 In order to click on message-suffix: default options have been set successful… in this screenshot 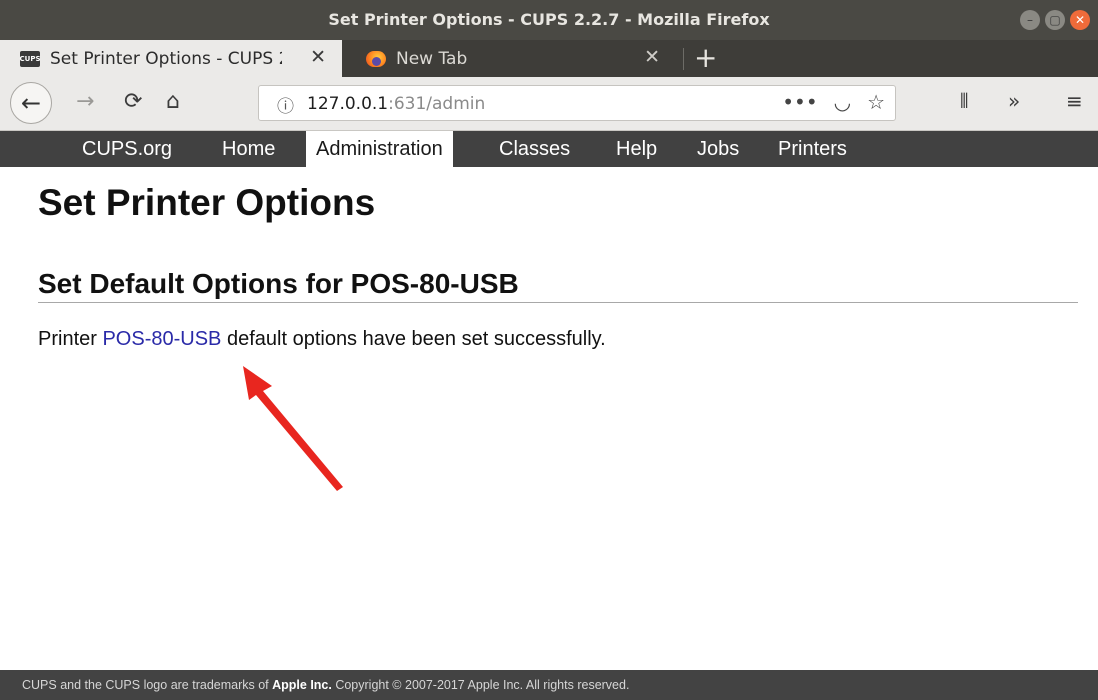, I will do `click(413, 339)`.